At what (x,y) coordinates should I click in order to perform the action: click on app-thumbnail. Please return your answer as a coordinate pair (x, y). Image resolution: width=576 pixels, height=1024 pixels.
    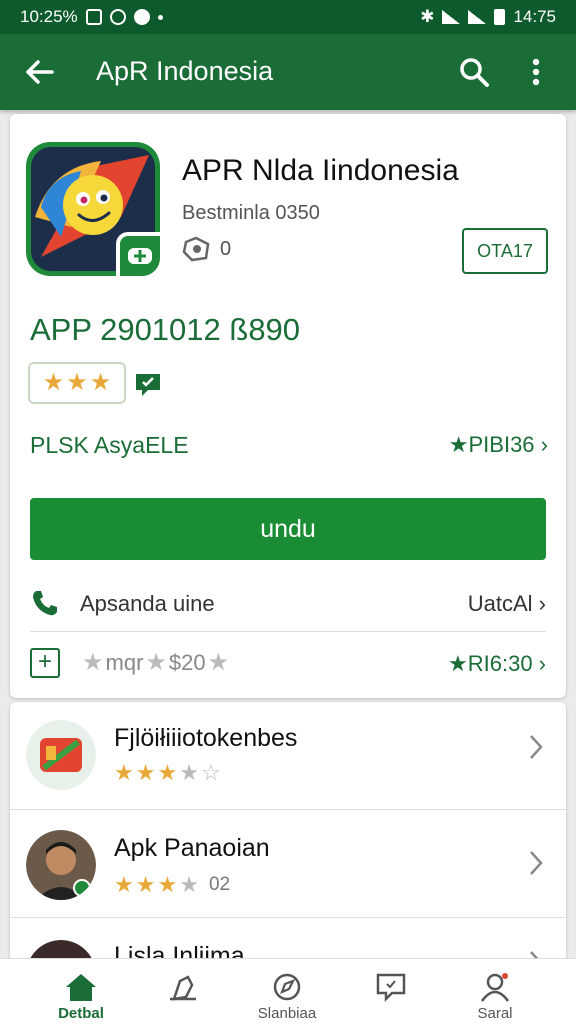
    Looking at the image, I should click on (61, 755).